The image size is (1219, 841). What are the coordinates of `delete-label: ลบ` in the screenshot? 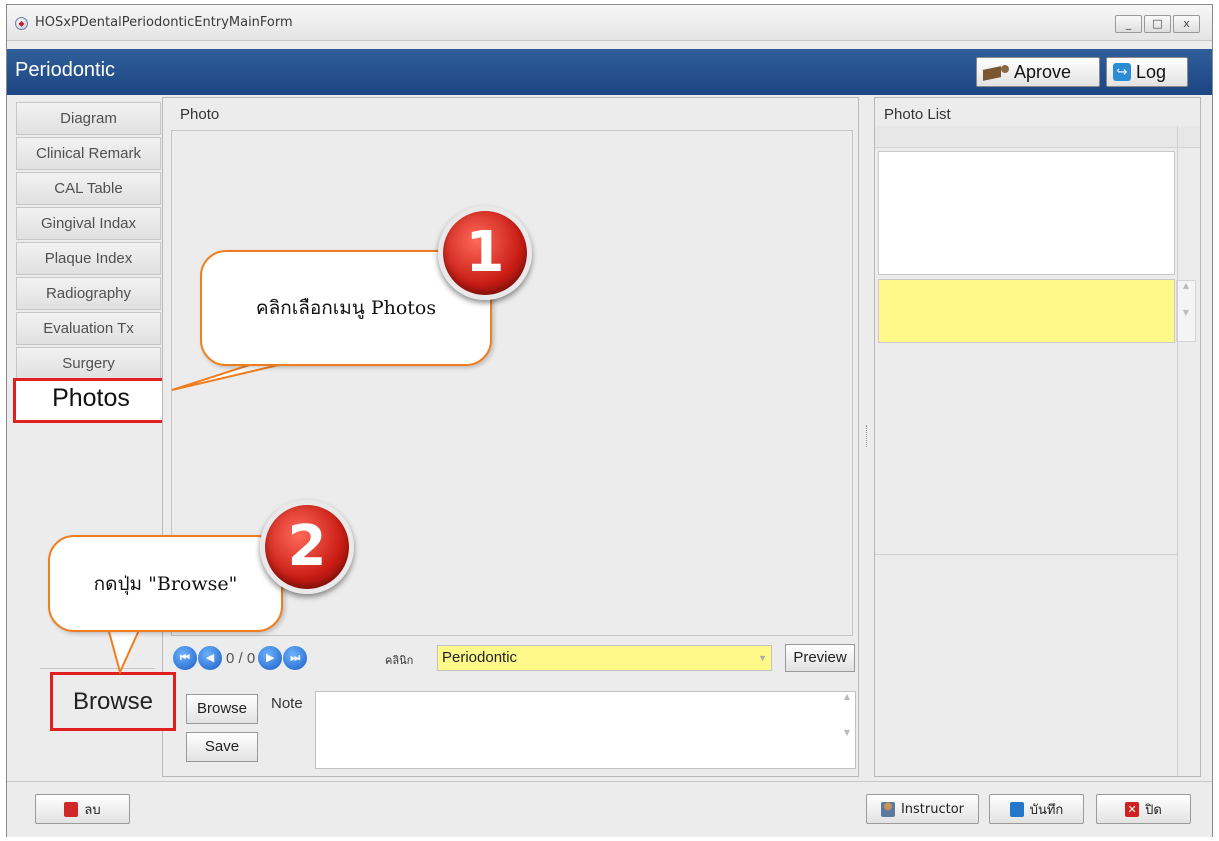 It's located at (92, 810).